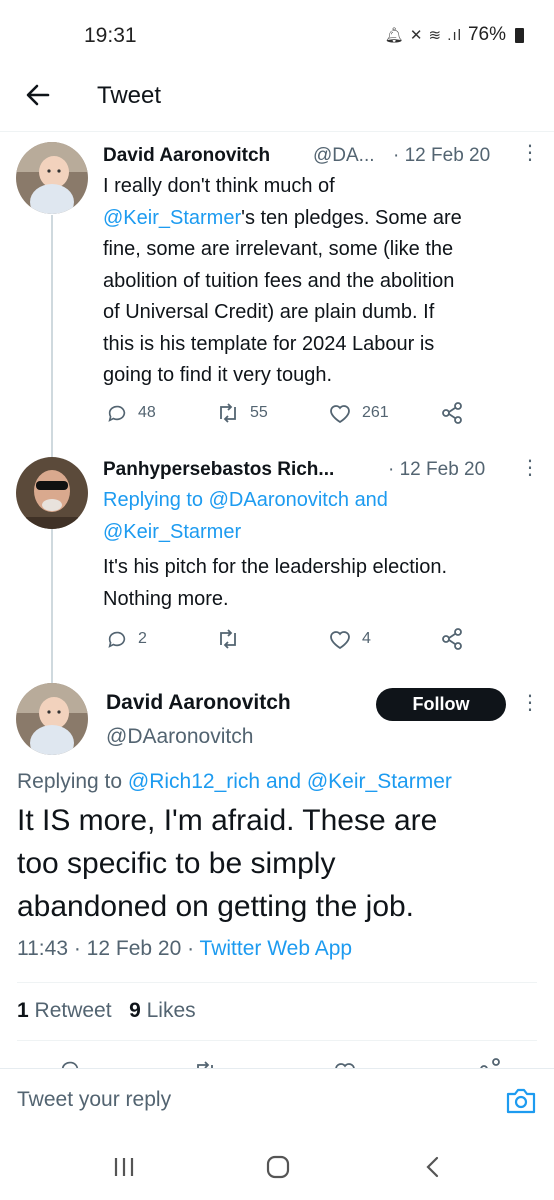  Describe the element at coordinates (216, 906) in the screenshot. I see `main-tweet-line: abandoned on getting the job.` at that location.